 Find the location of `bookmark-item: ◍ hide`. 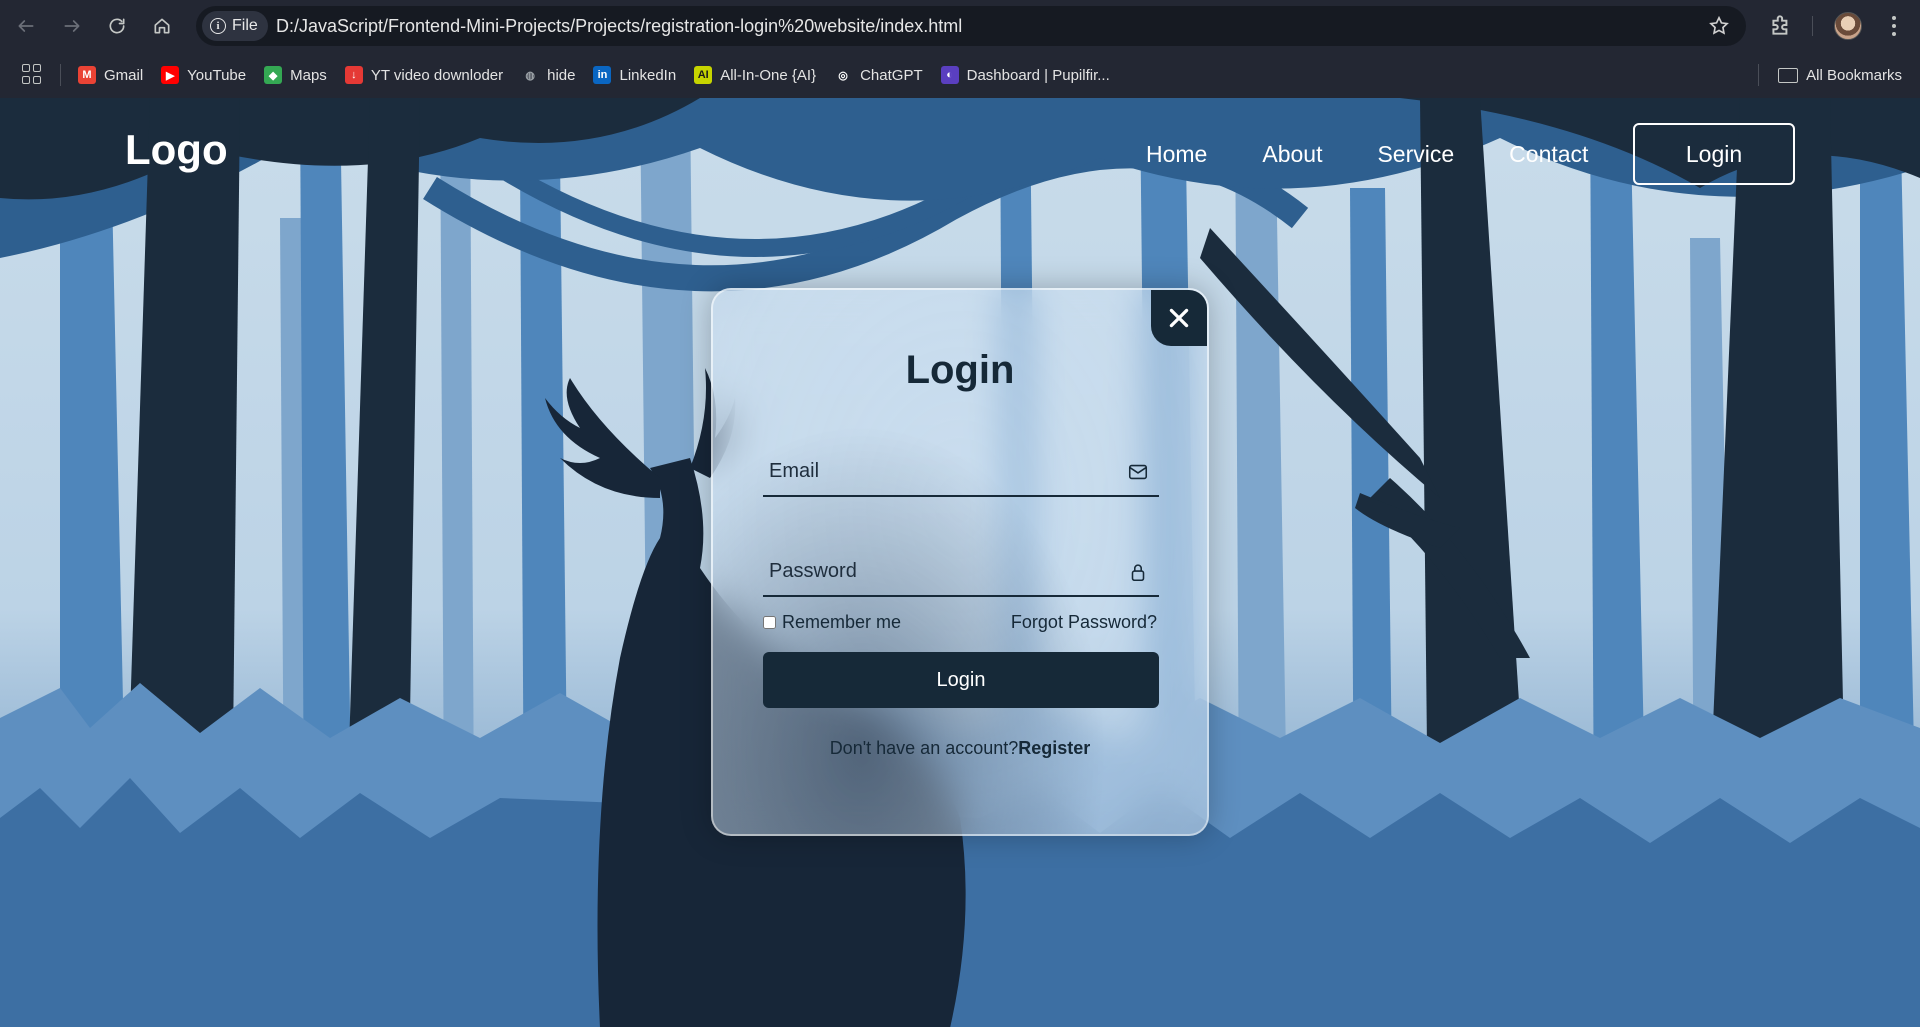

bookmark-item: ◍ hide is located at coordinates (548, 75).